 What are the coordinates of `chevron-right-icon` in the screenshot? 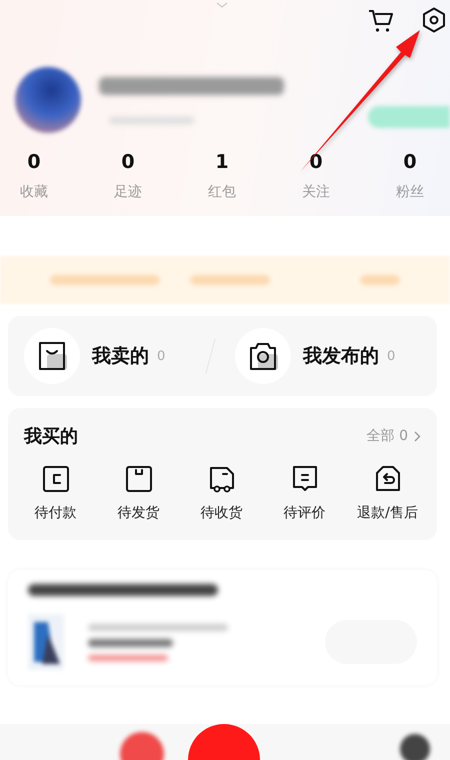 It's located at (417, 436).